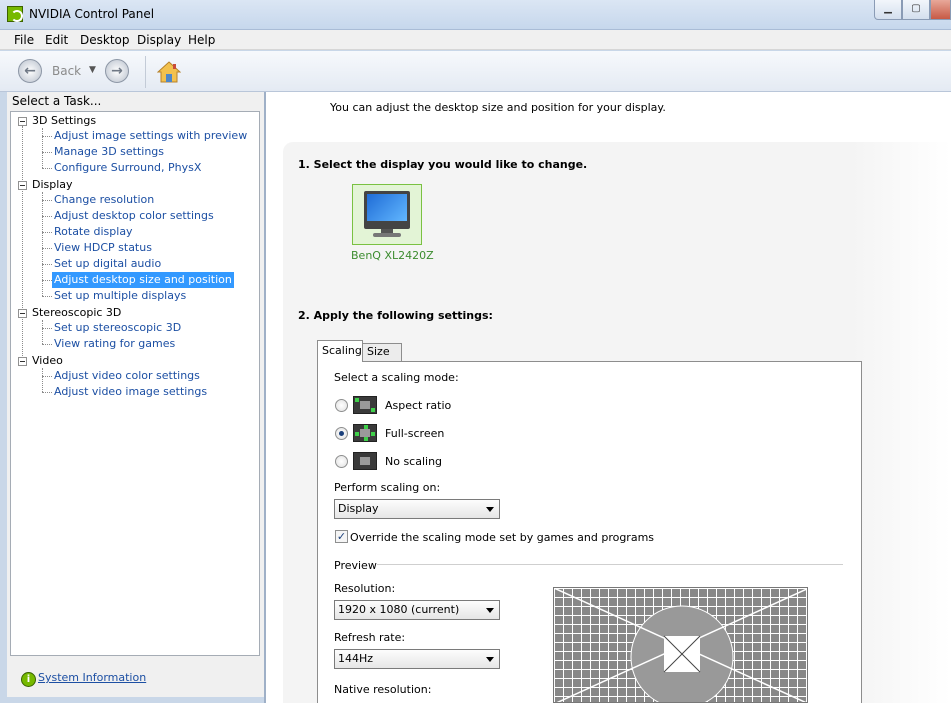 The image size is (951, 703). What do you see at coordinates (387, 210) in the screenshot?
I see `monitor-icon` at bounding box center [387, 210].